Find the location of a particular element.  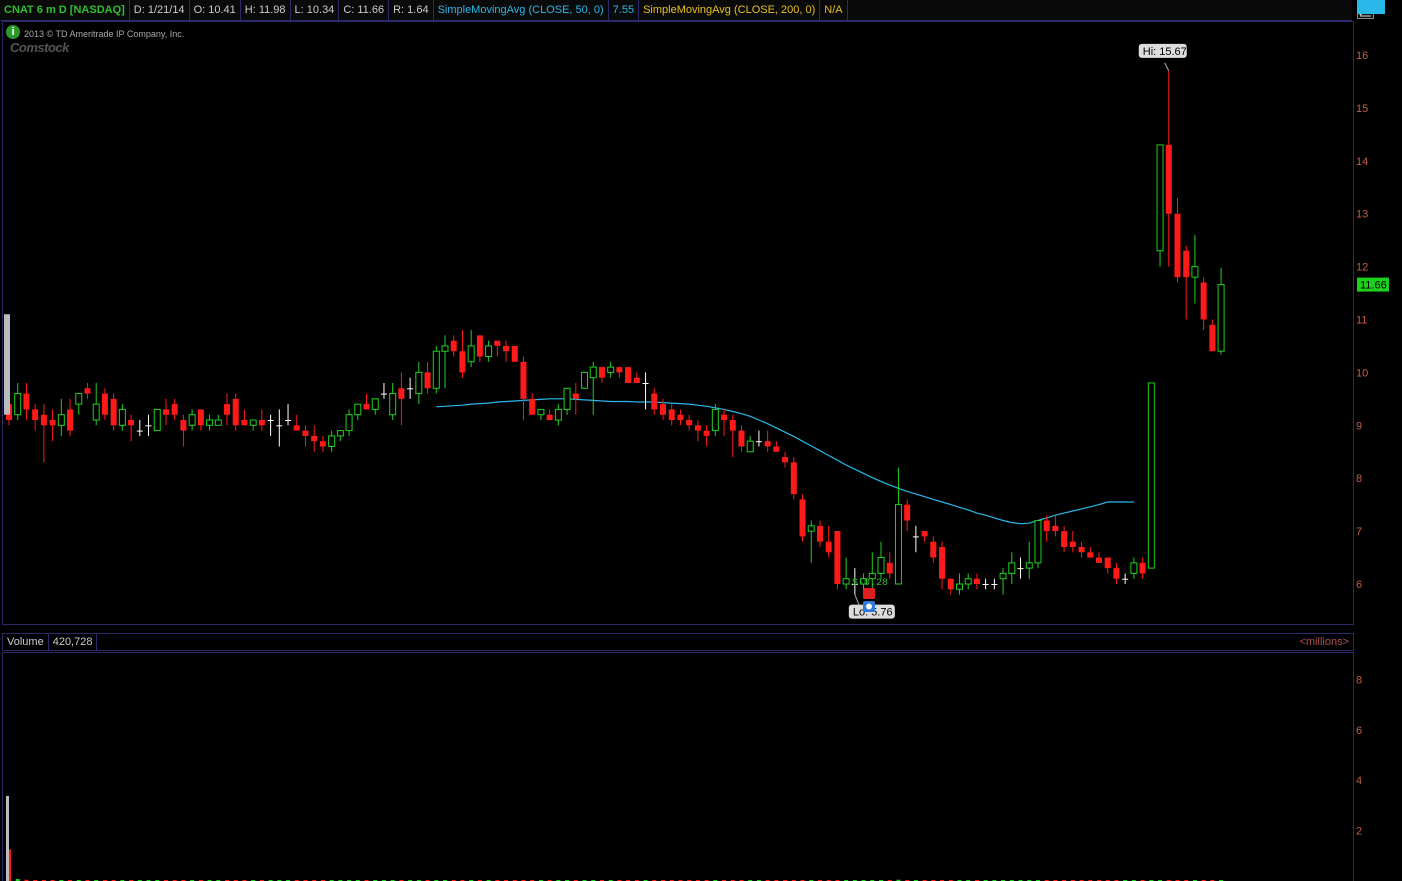

price-axis-tick-label: 7 is located at coordinates (1359, 532).